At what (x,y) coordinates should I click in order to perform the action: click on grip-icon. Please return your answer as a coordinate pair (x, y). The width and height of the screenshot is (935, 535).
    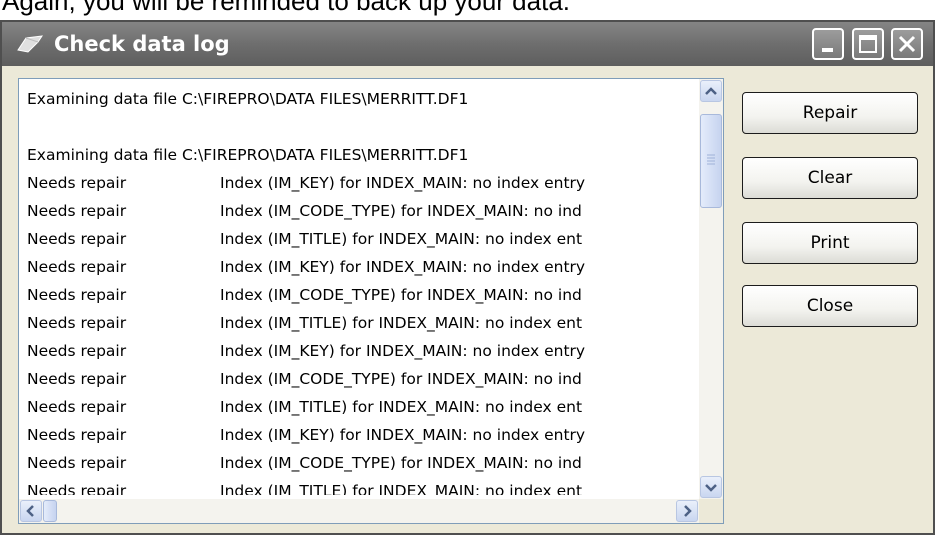
    Looking at the image, I should click on (711, 159).